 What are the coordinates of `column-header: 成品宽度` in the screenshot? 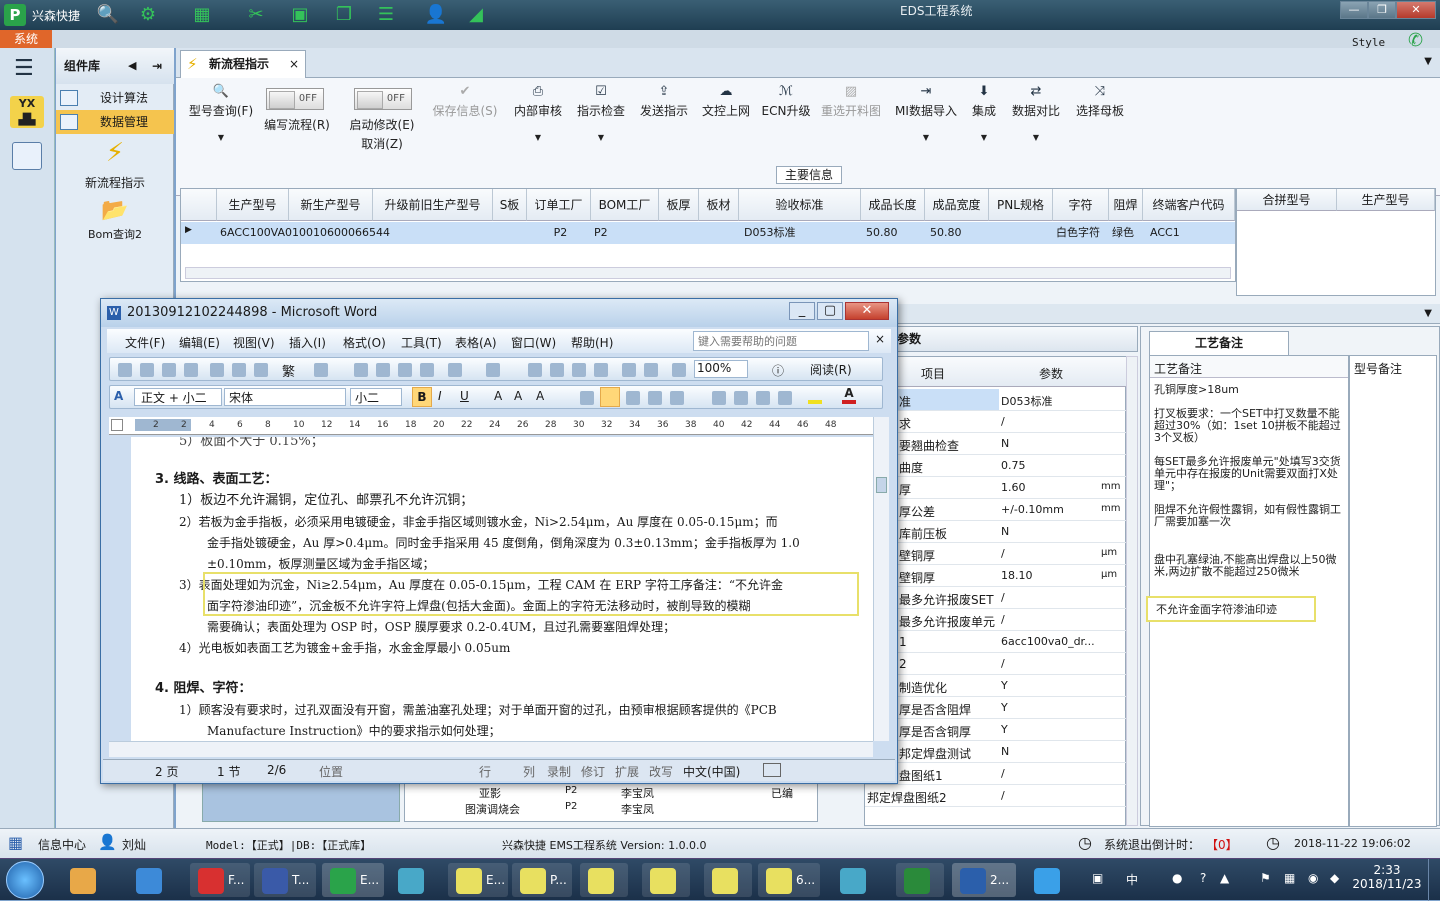 It's located at (957, 205).